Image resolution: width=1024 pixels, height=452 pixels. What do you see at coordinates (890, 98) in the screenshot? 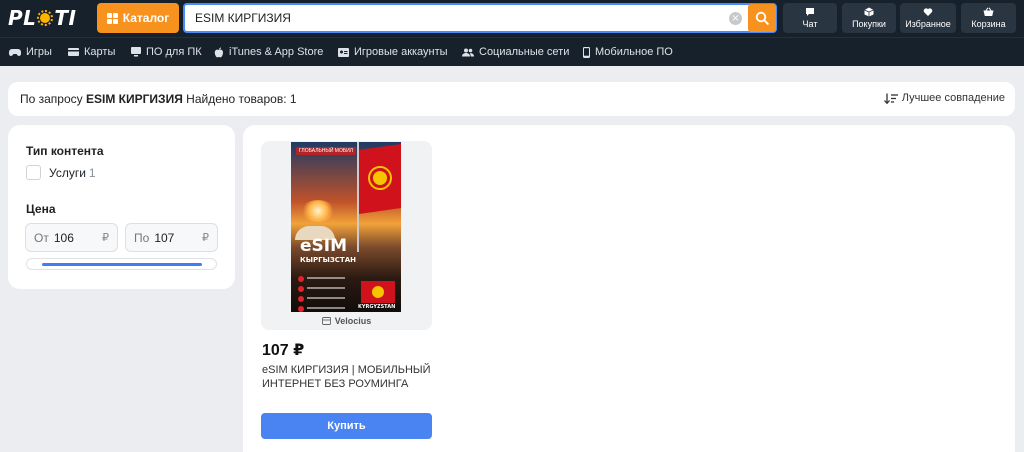
I see `sort-icon` at bounding box center [890, 98].